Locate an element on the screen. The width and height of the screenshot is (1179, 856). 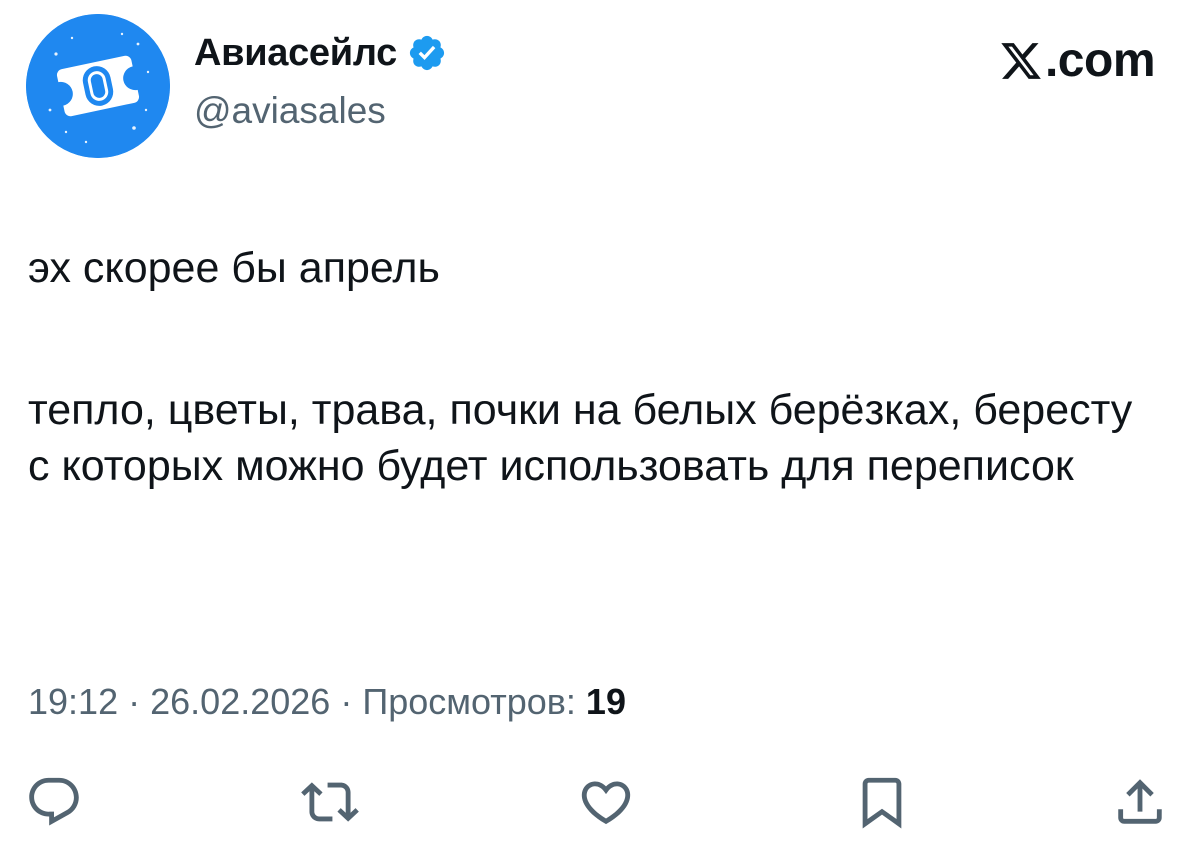
aviasales-logo-icon is located at coordinates (98, 86).